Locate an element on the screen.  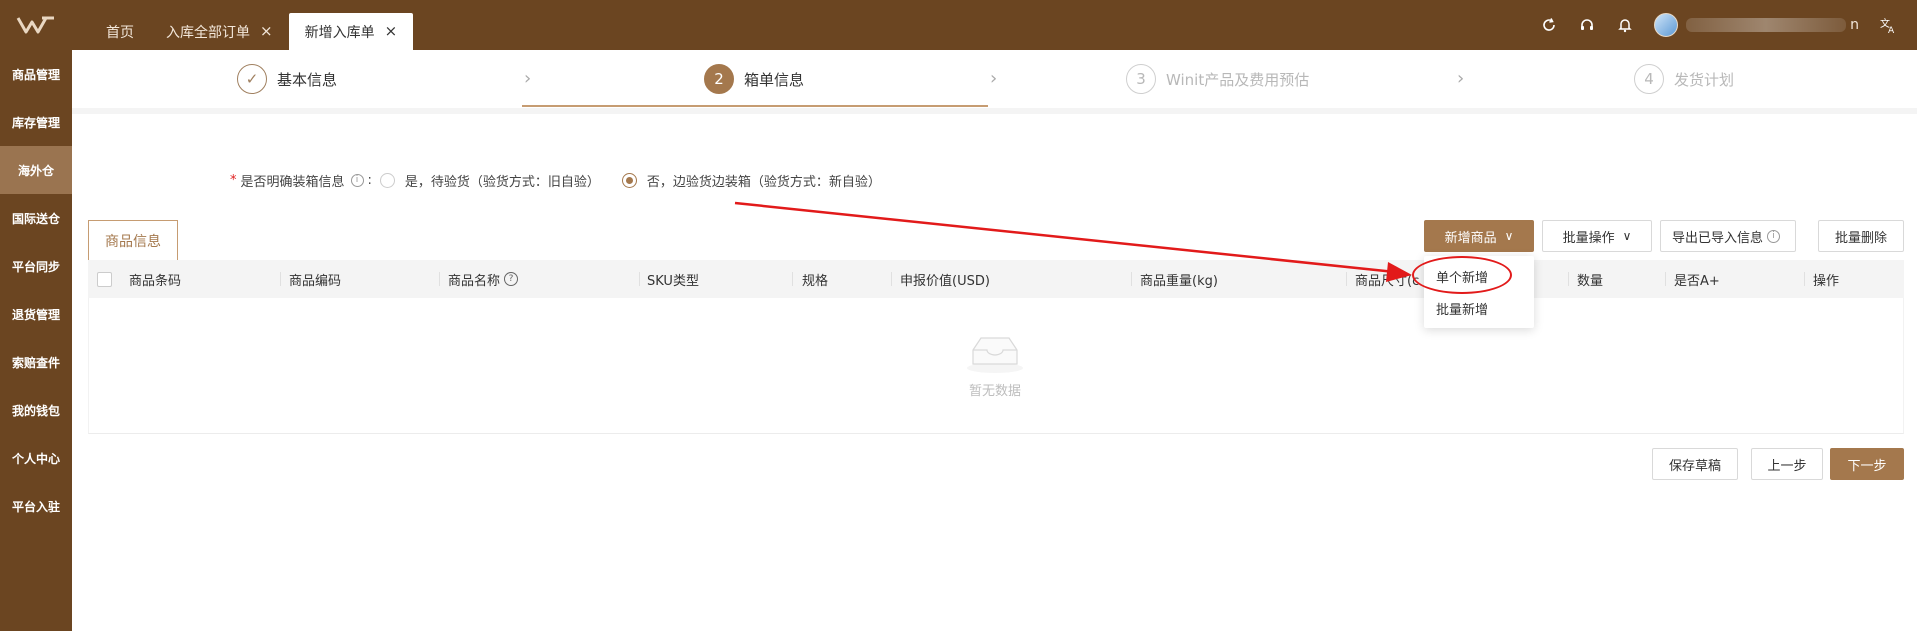
sidebar-item-label: 国际送仓 is located at coordinates (35, 218).